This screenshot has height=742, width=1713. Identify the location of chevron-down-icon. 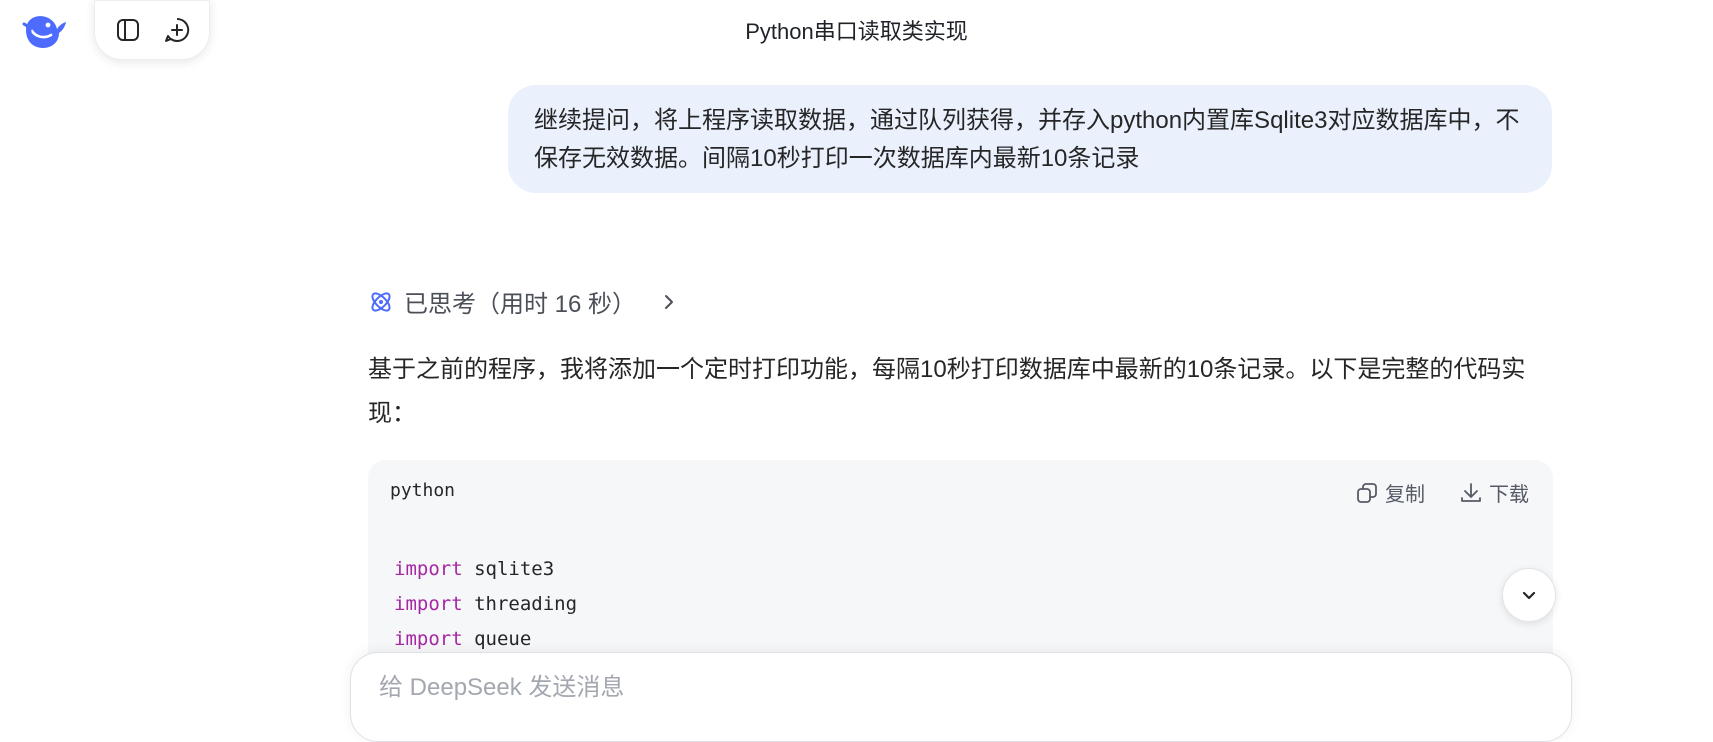
(1529, 595).